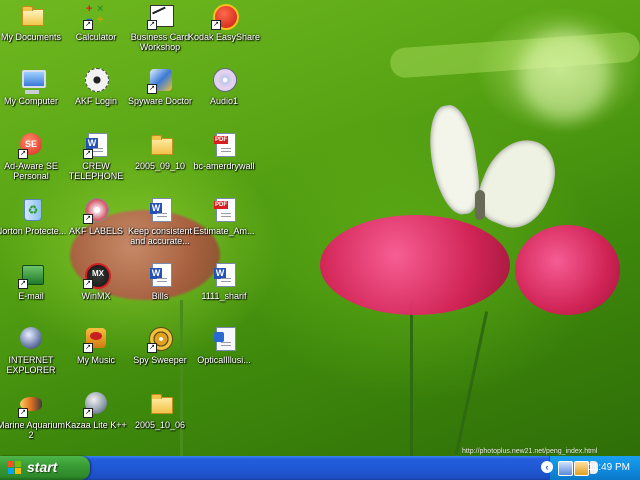 This screenshot has width=640, height=480. I want to click on word-doc-icon: W ↗, so click(96, 146).